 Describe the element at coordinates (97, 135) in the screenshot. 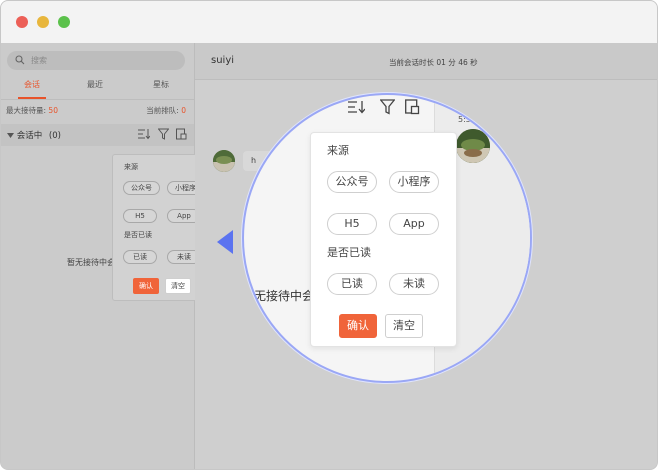

I see `group-in-session: 会话中 (0)` at that location.